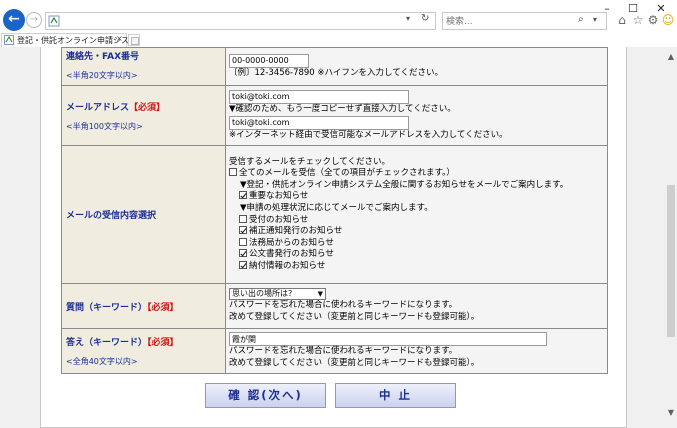 The width and height of the screenshot is (677, 428). I want to click on select-all-label: 全てのメールを受信（全ての項目がチェックされます。）, so click(347, 173).